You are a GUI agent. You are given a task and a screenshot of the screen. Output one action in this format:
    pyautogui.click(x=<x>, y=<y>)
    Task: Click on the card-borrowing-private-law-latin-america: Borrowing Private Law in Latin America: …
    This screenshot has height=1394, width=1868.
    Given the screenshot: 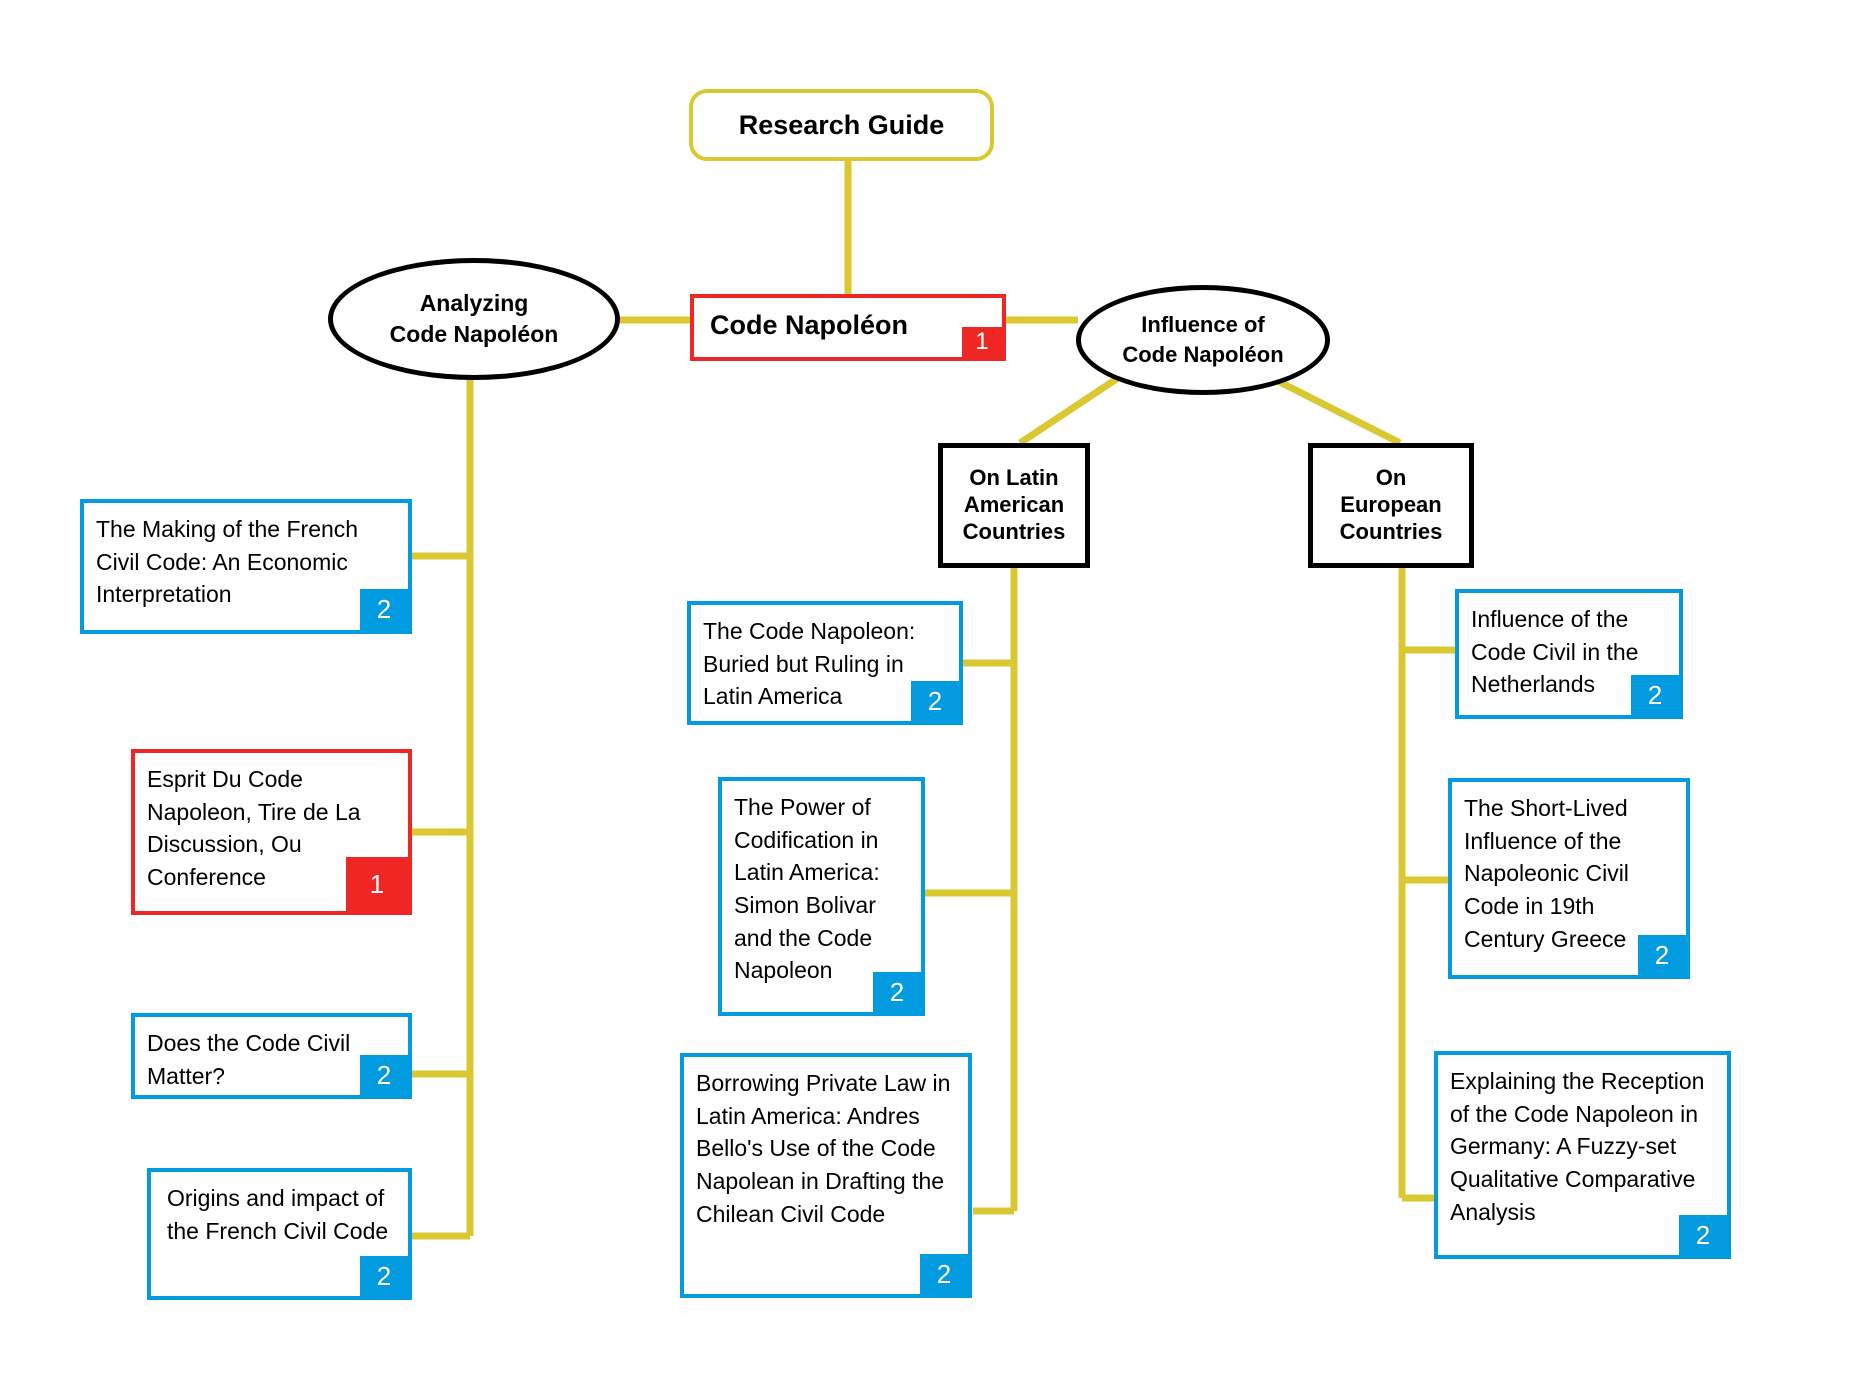 What is the action you would take?
    pyautogui.click(x=826, y=1175)
    